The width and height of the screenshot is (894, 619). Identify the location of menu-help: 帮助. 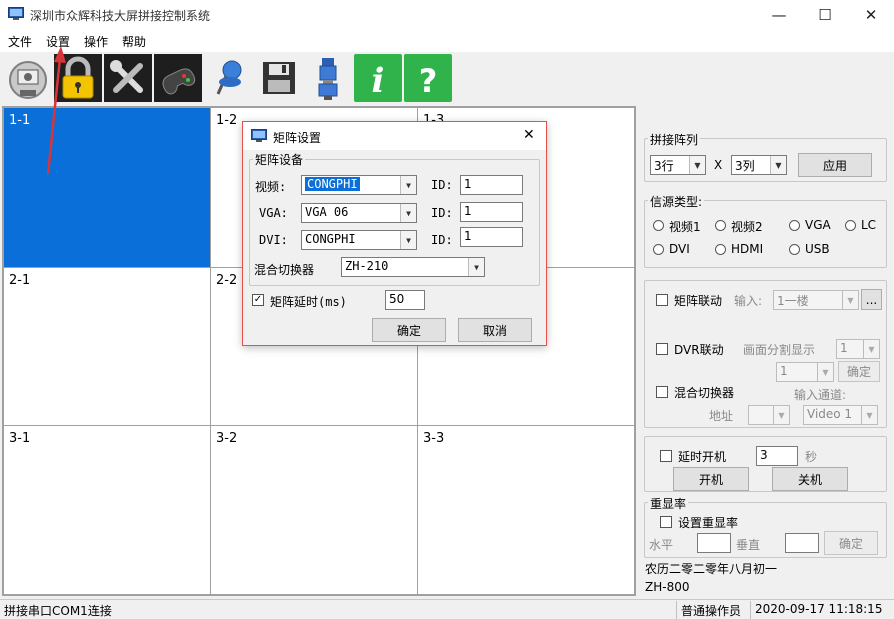
(134, 41).